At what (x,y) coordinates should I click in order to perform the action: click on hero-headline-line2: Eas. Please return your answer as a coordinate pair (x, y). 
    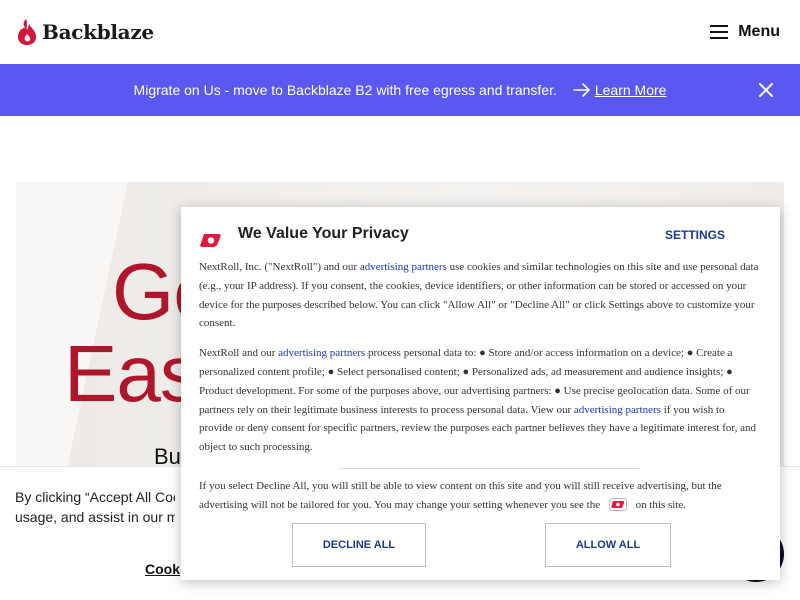
    Looking at the image, I should click on (132, 373).